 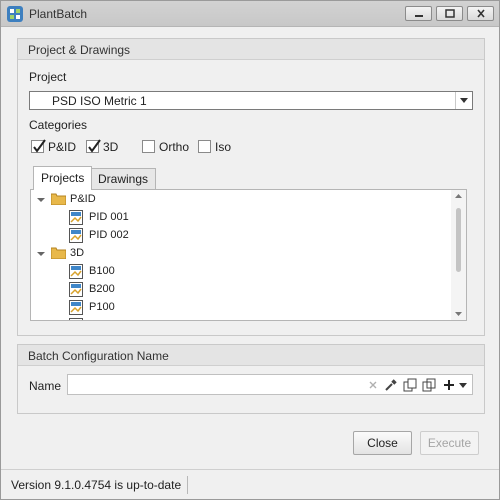 I want to click on copy-icon, so click(x=410, y=385).